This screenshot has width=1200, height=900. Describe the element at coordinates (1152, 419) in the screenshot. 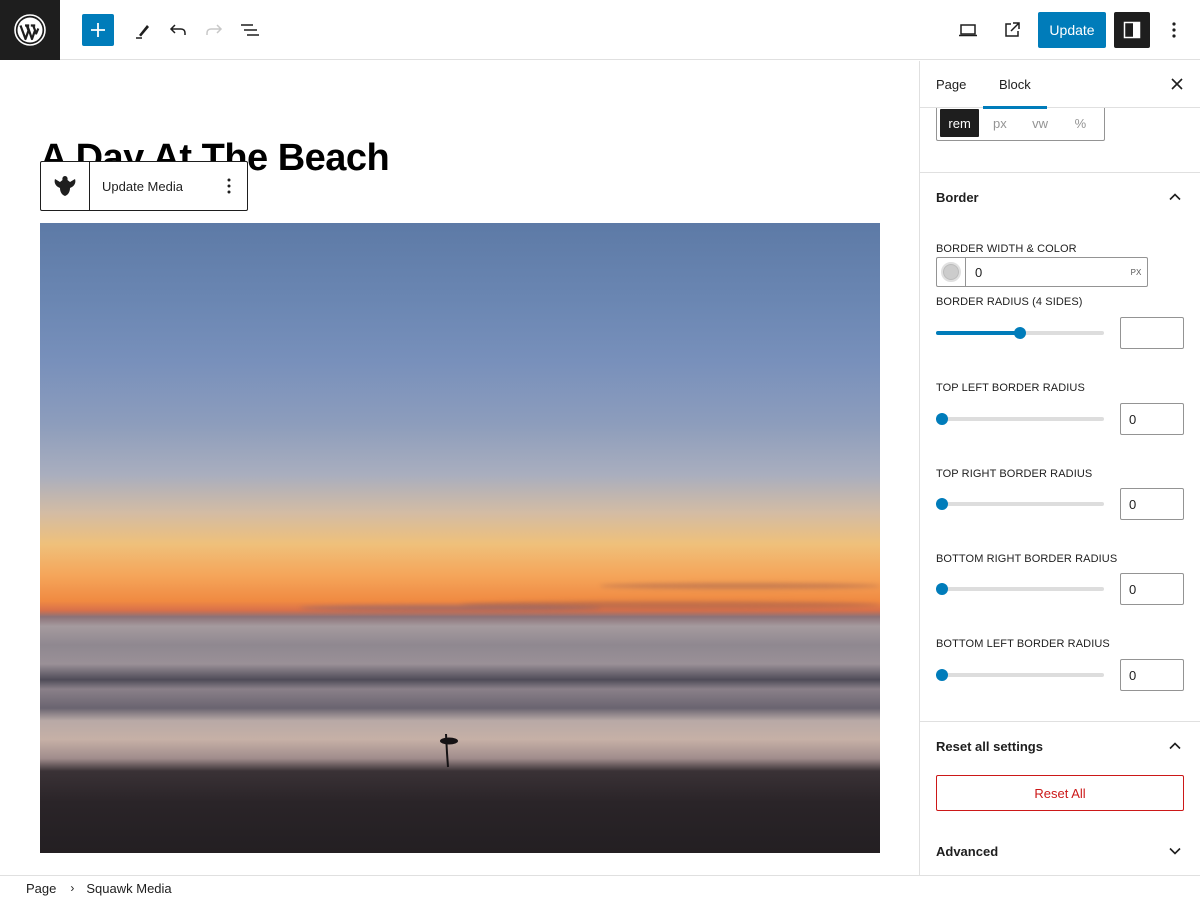

I see `top-left-radius-input: 0` at that location.